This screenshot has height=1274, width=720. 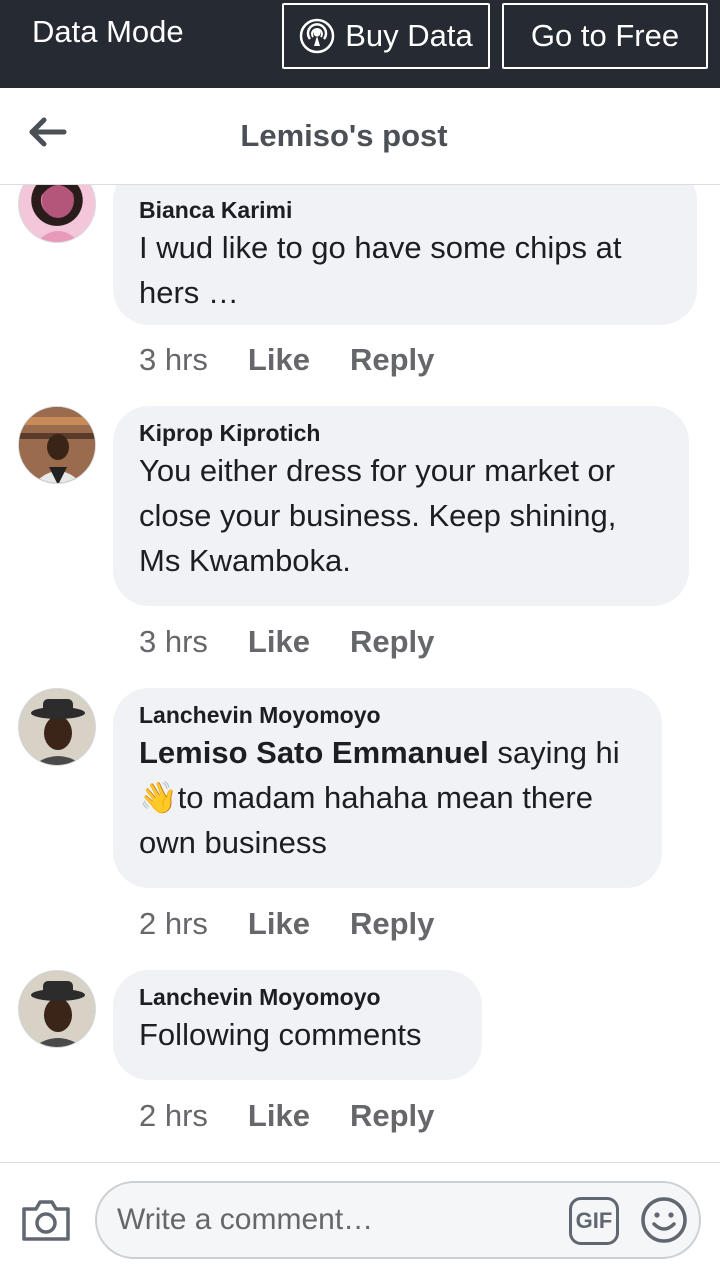 What do you see at coordinates (314, 752) in the screenshot?
I see `mention-link: Lemiso Sato Emmanuel` at bounding box center [314, 752].